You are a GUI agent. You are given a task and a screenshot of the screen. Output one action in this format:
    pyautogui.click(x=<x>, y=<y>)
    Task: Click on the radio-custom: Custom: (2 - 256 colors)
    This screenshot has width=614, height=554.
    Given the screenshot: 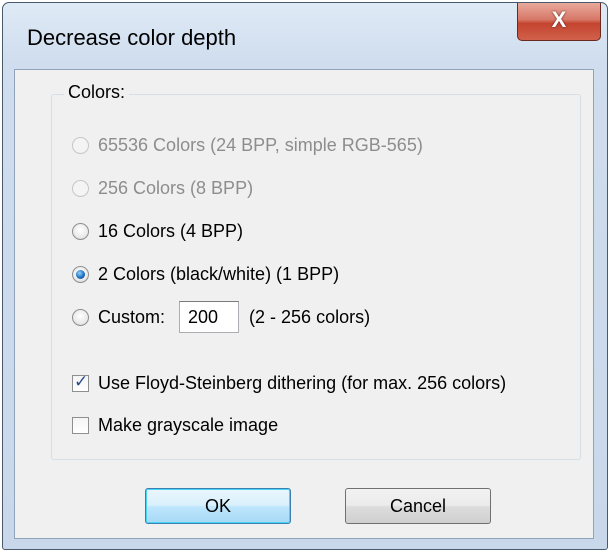 What is the action you would take?
    pyautogui.click(x=221, y=317)
    